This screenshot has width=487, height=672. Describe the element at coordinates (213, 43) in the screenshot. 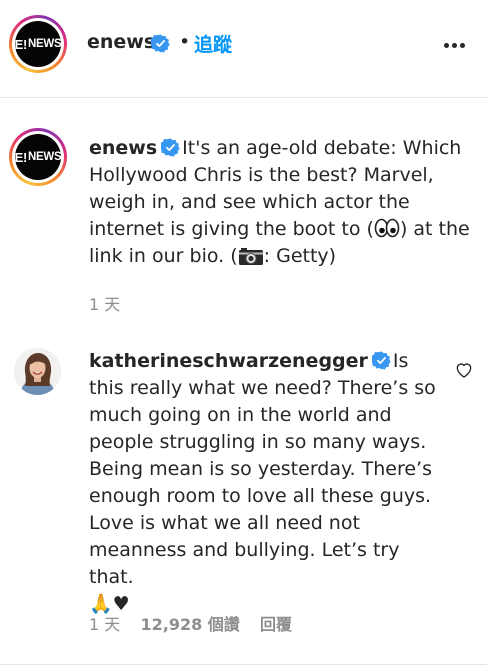

I see `follow-button: 追蹤` at that location.